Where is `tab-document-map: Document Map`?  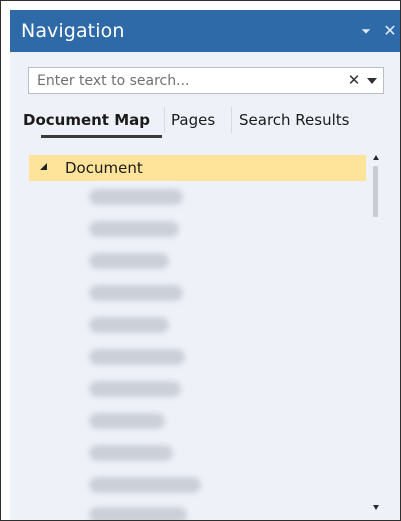 tab-document-map: Document Map is located at coordinates (86, 120).